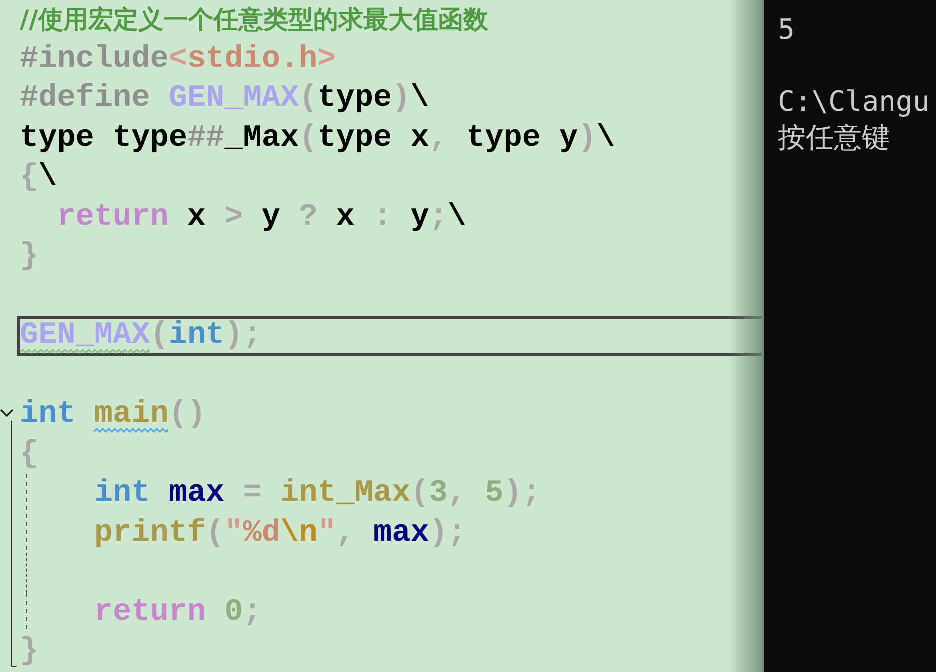  What do you see at coordinates (786, 30) in the screenshot?
I see `console-output-line: 5` at bounding box center [786, 30].